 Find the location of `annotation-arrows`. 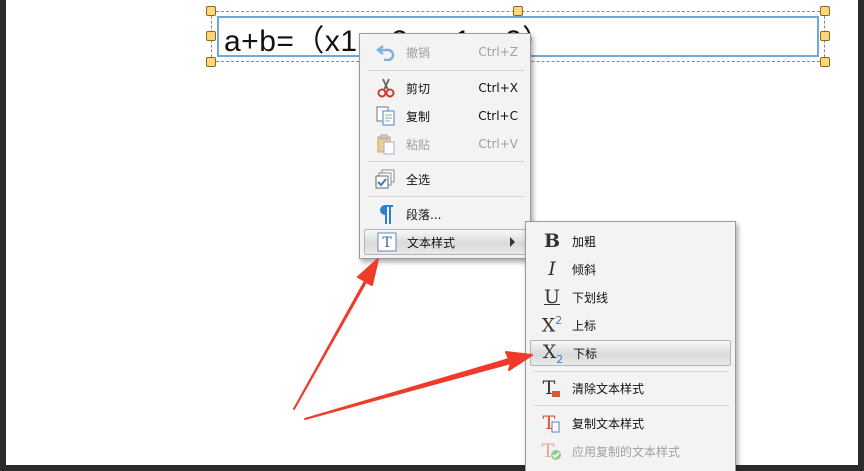

annotation-arrows is located at coordinates (413, 339).